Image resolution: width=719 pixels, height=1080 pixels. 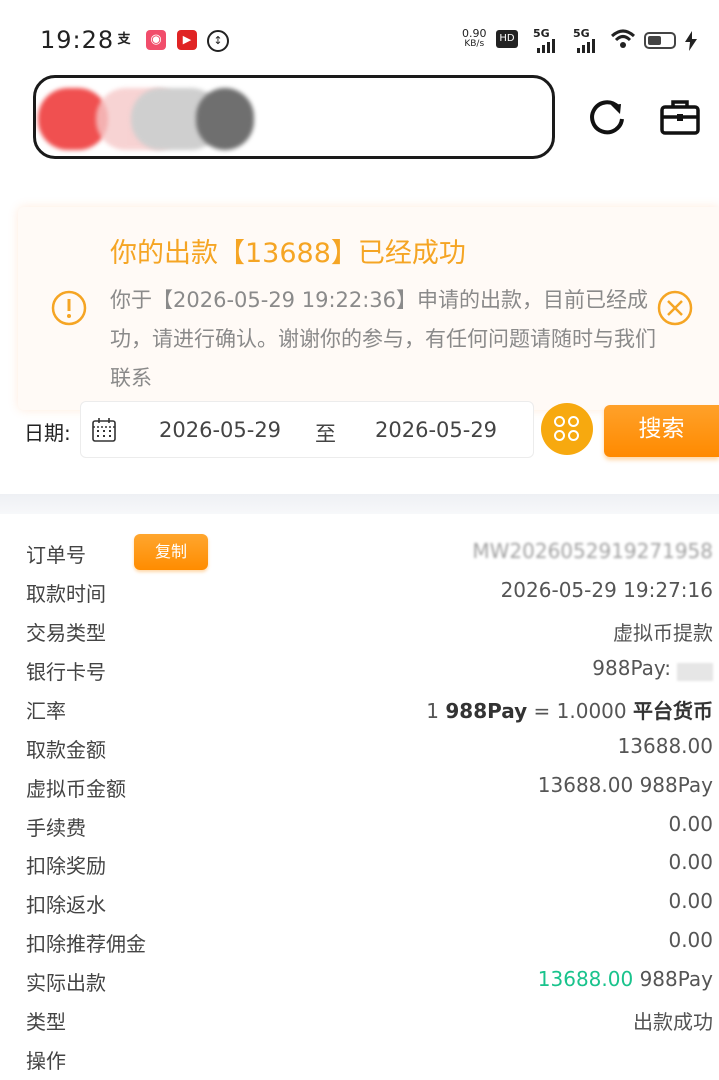 I want to click on sim1-signal: 5G, so click(x=544, y=40).